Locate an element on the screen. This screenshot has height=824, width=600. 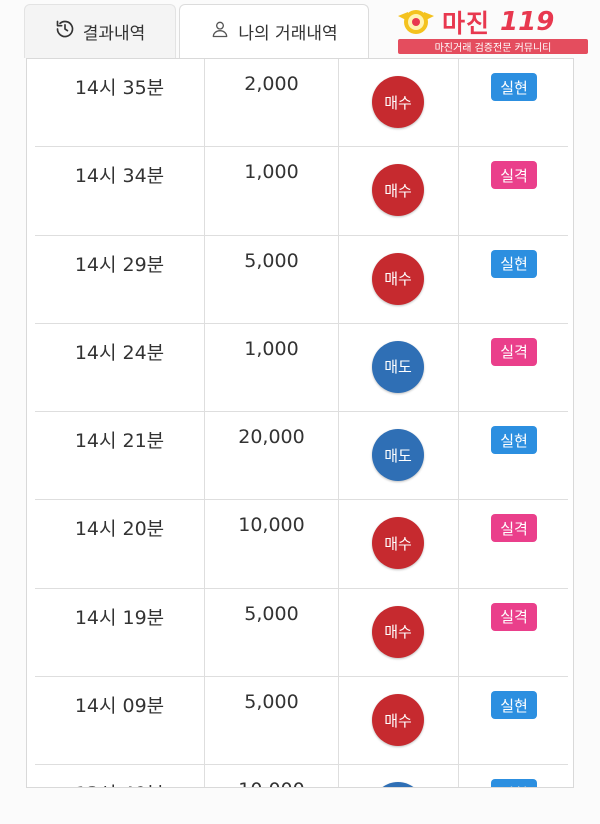
tab-my-trades-label: 나의 거래내역 is located at coordinates (288, 34).